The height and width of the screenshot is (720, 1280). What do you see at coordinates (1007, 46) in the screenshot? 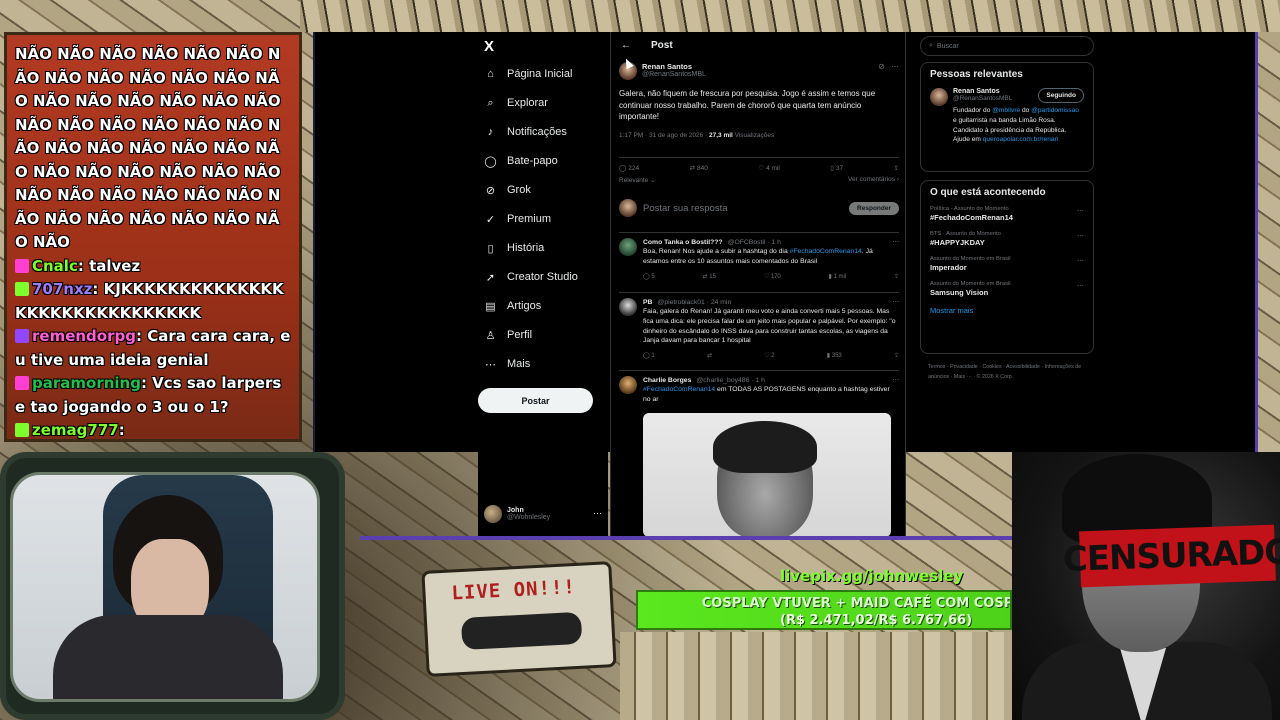
I see `search-input: ⌕ Buscar` at bounding box center [1007, 46].